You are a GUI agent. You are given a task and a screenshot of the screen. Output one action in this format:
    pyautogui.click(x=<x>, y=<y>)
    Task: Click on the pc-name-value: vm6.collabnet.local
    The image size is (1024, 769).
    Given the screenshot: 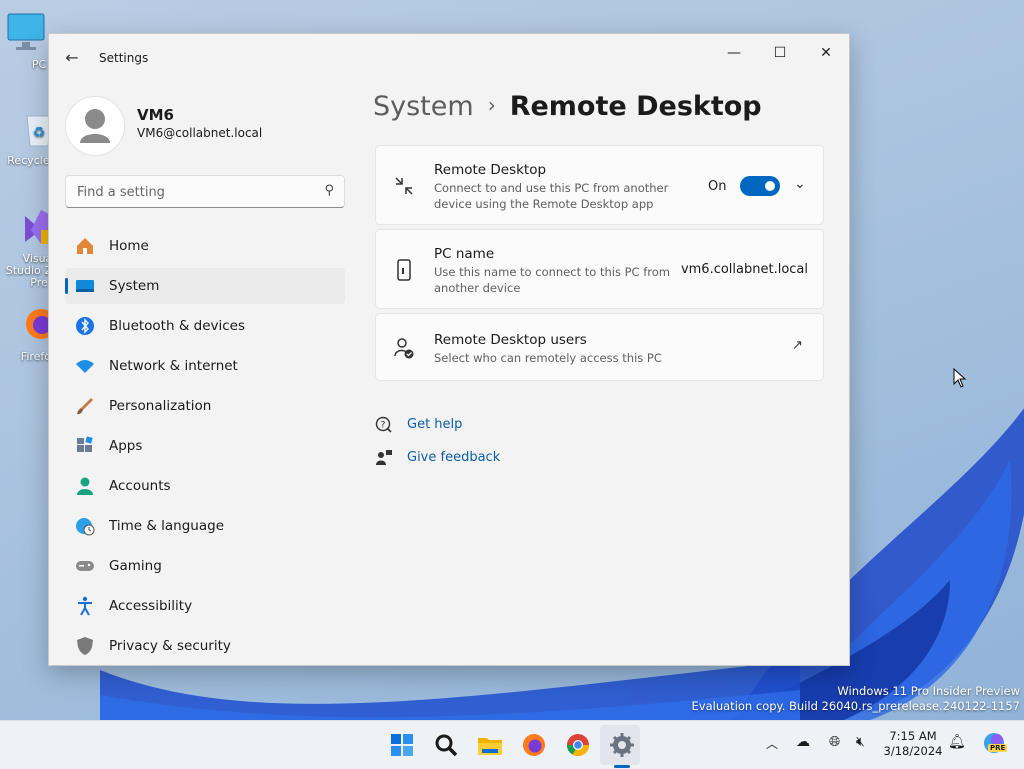 What is the action you would take?
    pyautogui.click(x=744, y=269)
    